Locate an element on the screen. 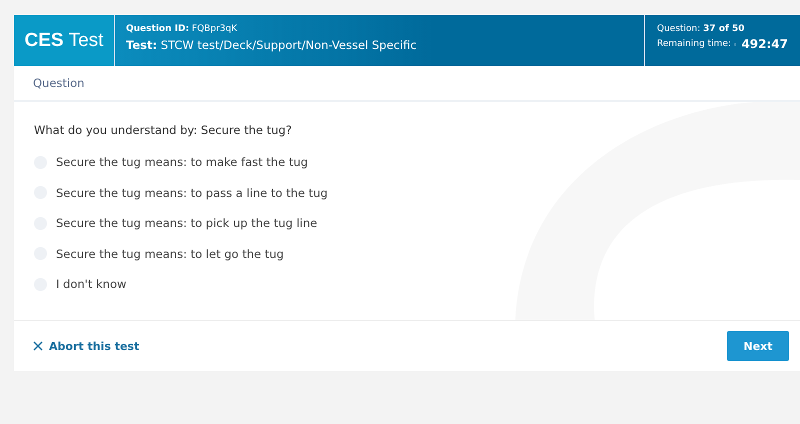 This screenshot has width=800, height=424. answer-option: Secure the tug means: to make fast the tug is located at coordinates (171, 162).